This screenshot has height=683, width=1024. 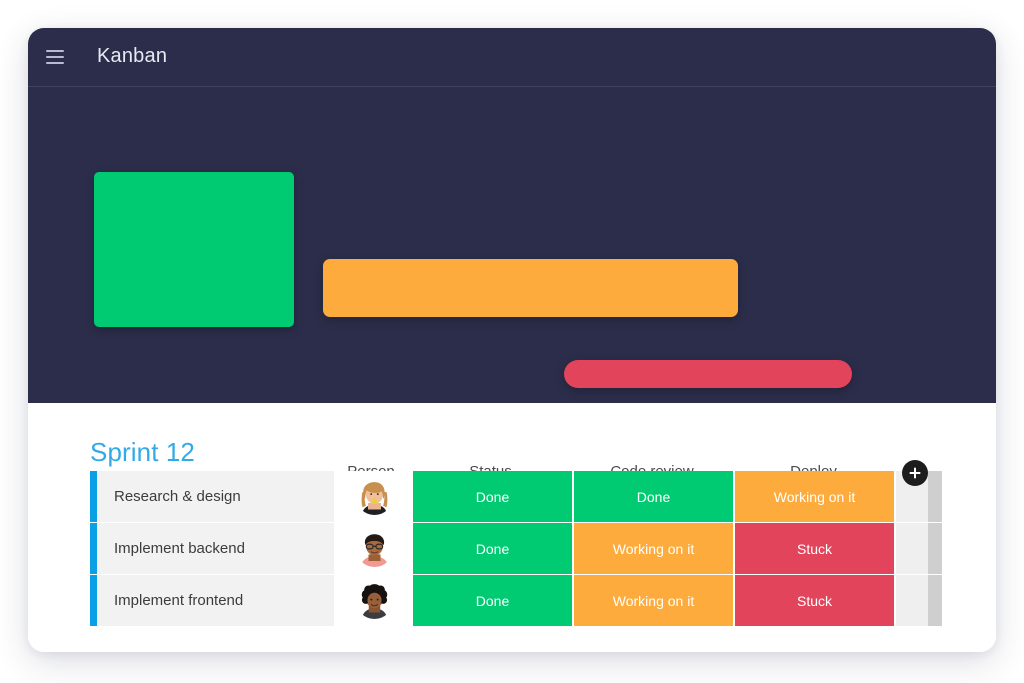 I want to click on hero-green-block, so click(x=194, y=249).